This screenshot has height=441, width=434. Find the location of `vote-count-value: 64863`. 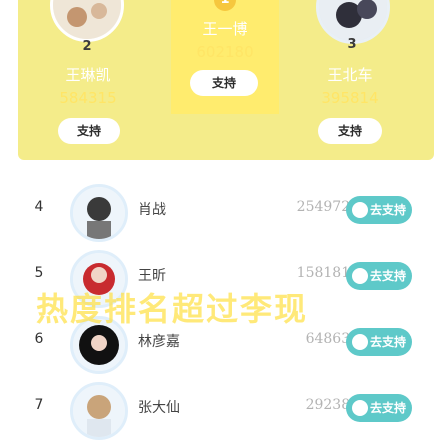

vote-count-value: 64863 is located at coordinates (328, 339).